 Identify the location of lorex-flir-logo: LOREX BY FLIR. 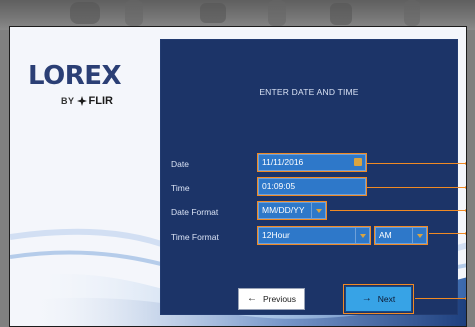
(87, 87).